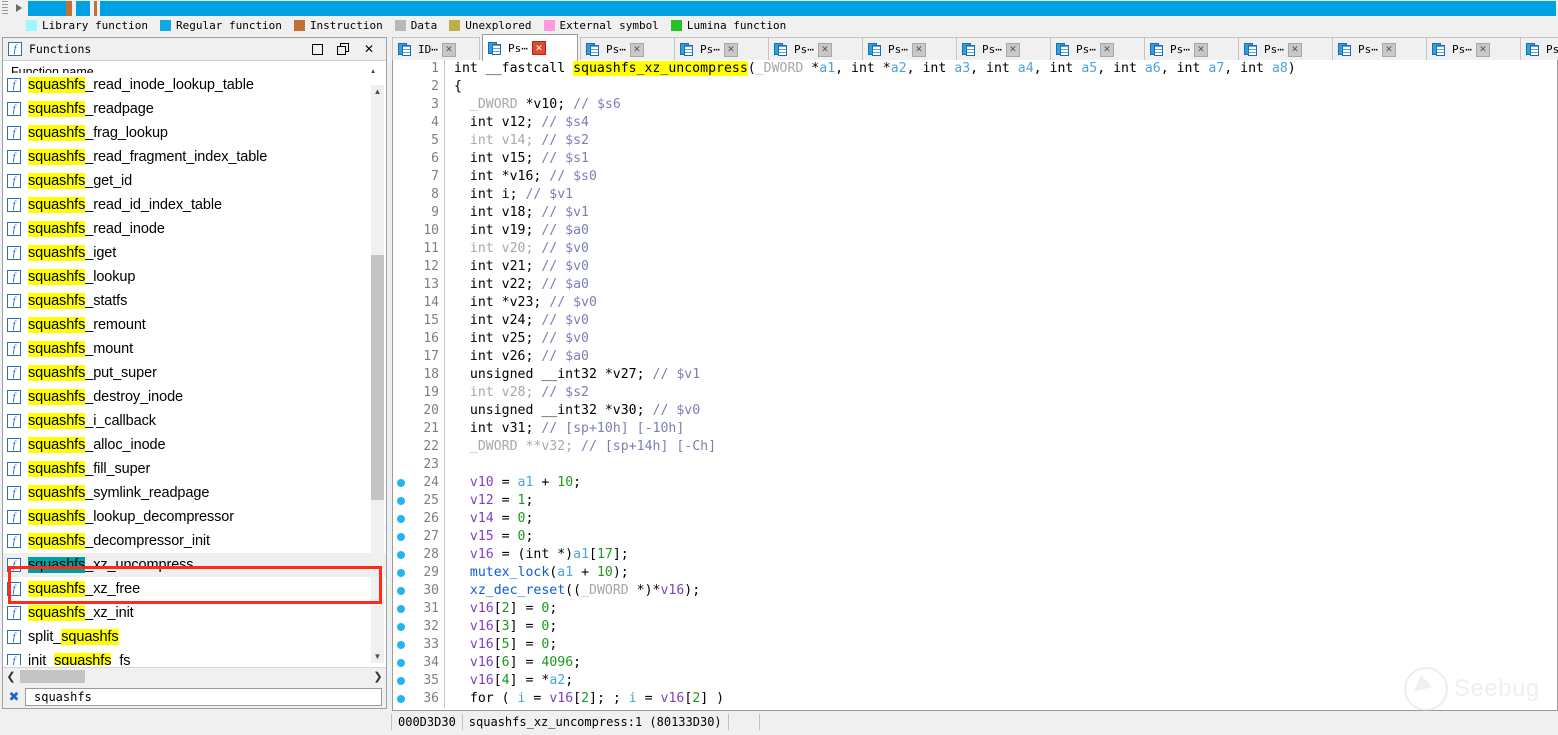  What do you see at coordinates (194, 109) in the screenshot?
I see `function-list-item: f squashfs_readpage` at bounding box center [194, 109].